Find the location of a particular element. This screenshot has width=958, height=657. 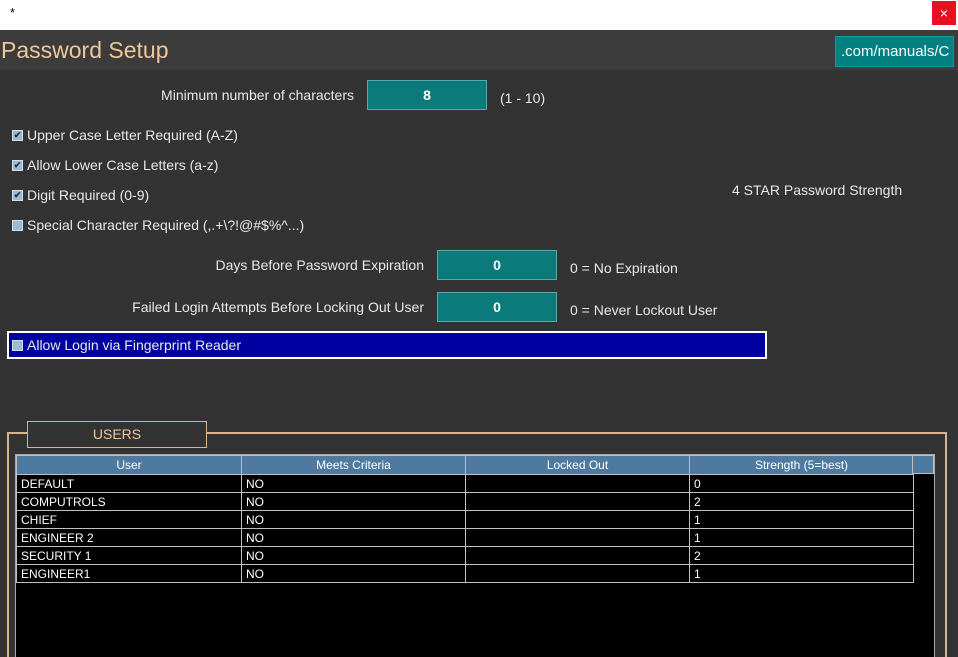

digit-checkbox: ✔ Digit Required (0-9) is located at coordinates (80, 195).